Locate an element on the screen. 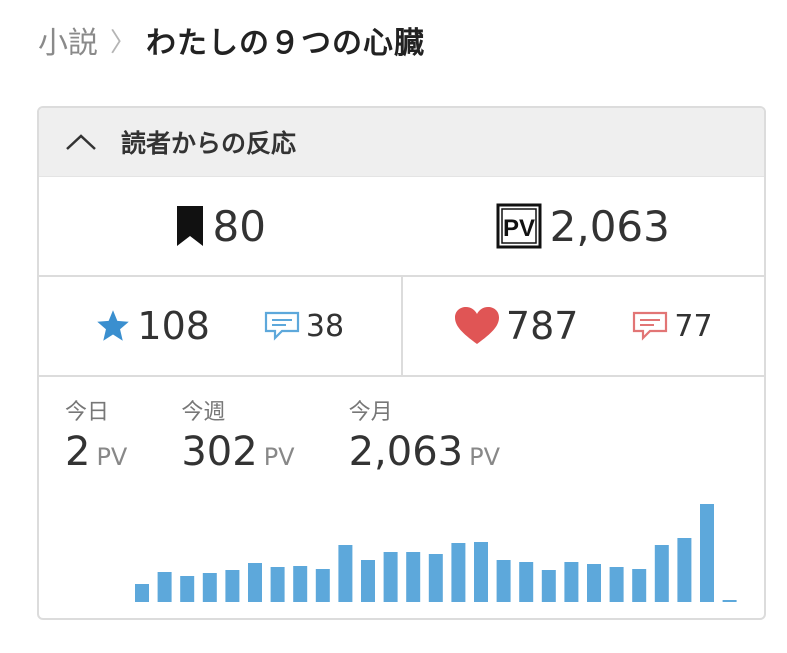 This screenshot has width=787, height=653. star-count: 108 is located at coordinates (152, 326).